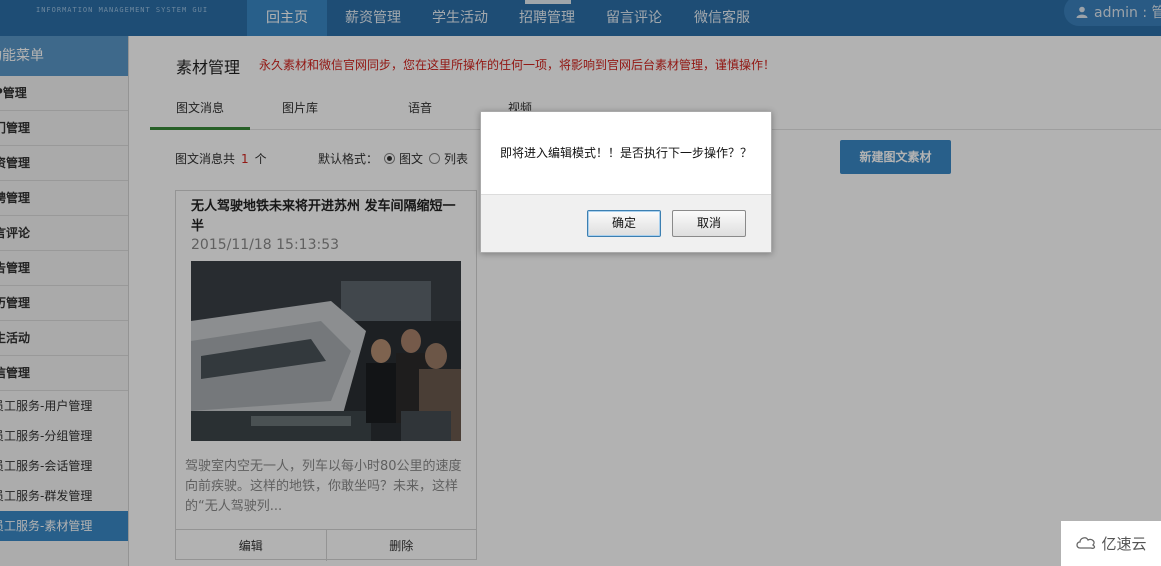 The height and width of the screenshot is (566, 1161). What do you see at coordinates (625, 153) in the screenshot?
I see `dialog-message: 即将进入编辑模式！！是否执行下一步操作？？` at bounding box center [625, 153].